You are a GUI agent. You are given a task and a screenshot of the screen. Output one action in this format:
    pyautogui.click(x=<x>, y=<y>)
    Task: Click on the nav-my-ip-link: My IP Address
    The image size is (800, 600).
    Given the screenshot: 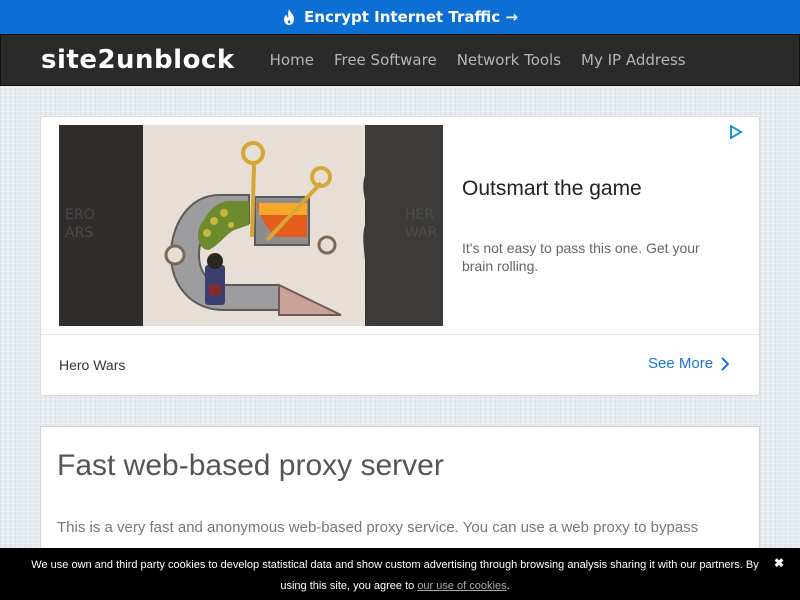 What is the action you would take?
    pyautogui.click(x=633, y=60)
    